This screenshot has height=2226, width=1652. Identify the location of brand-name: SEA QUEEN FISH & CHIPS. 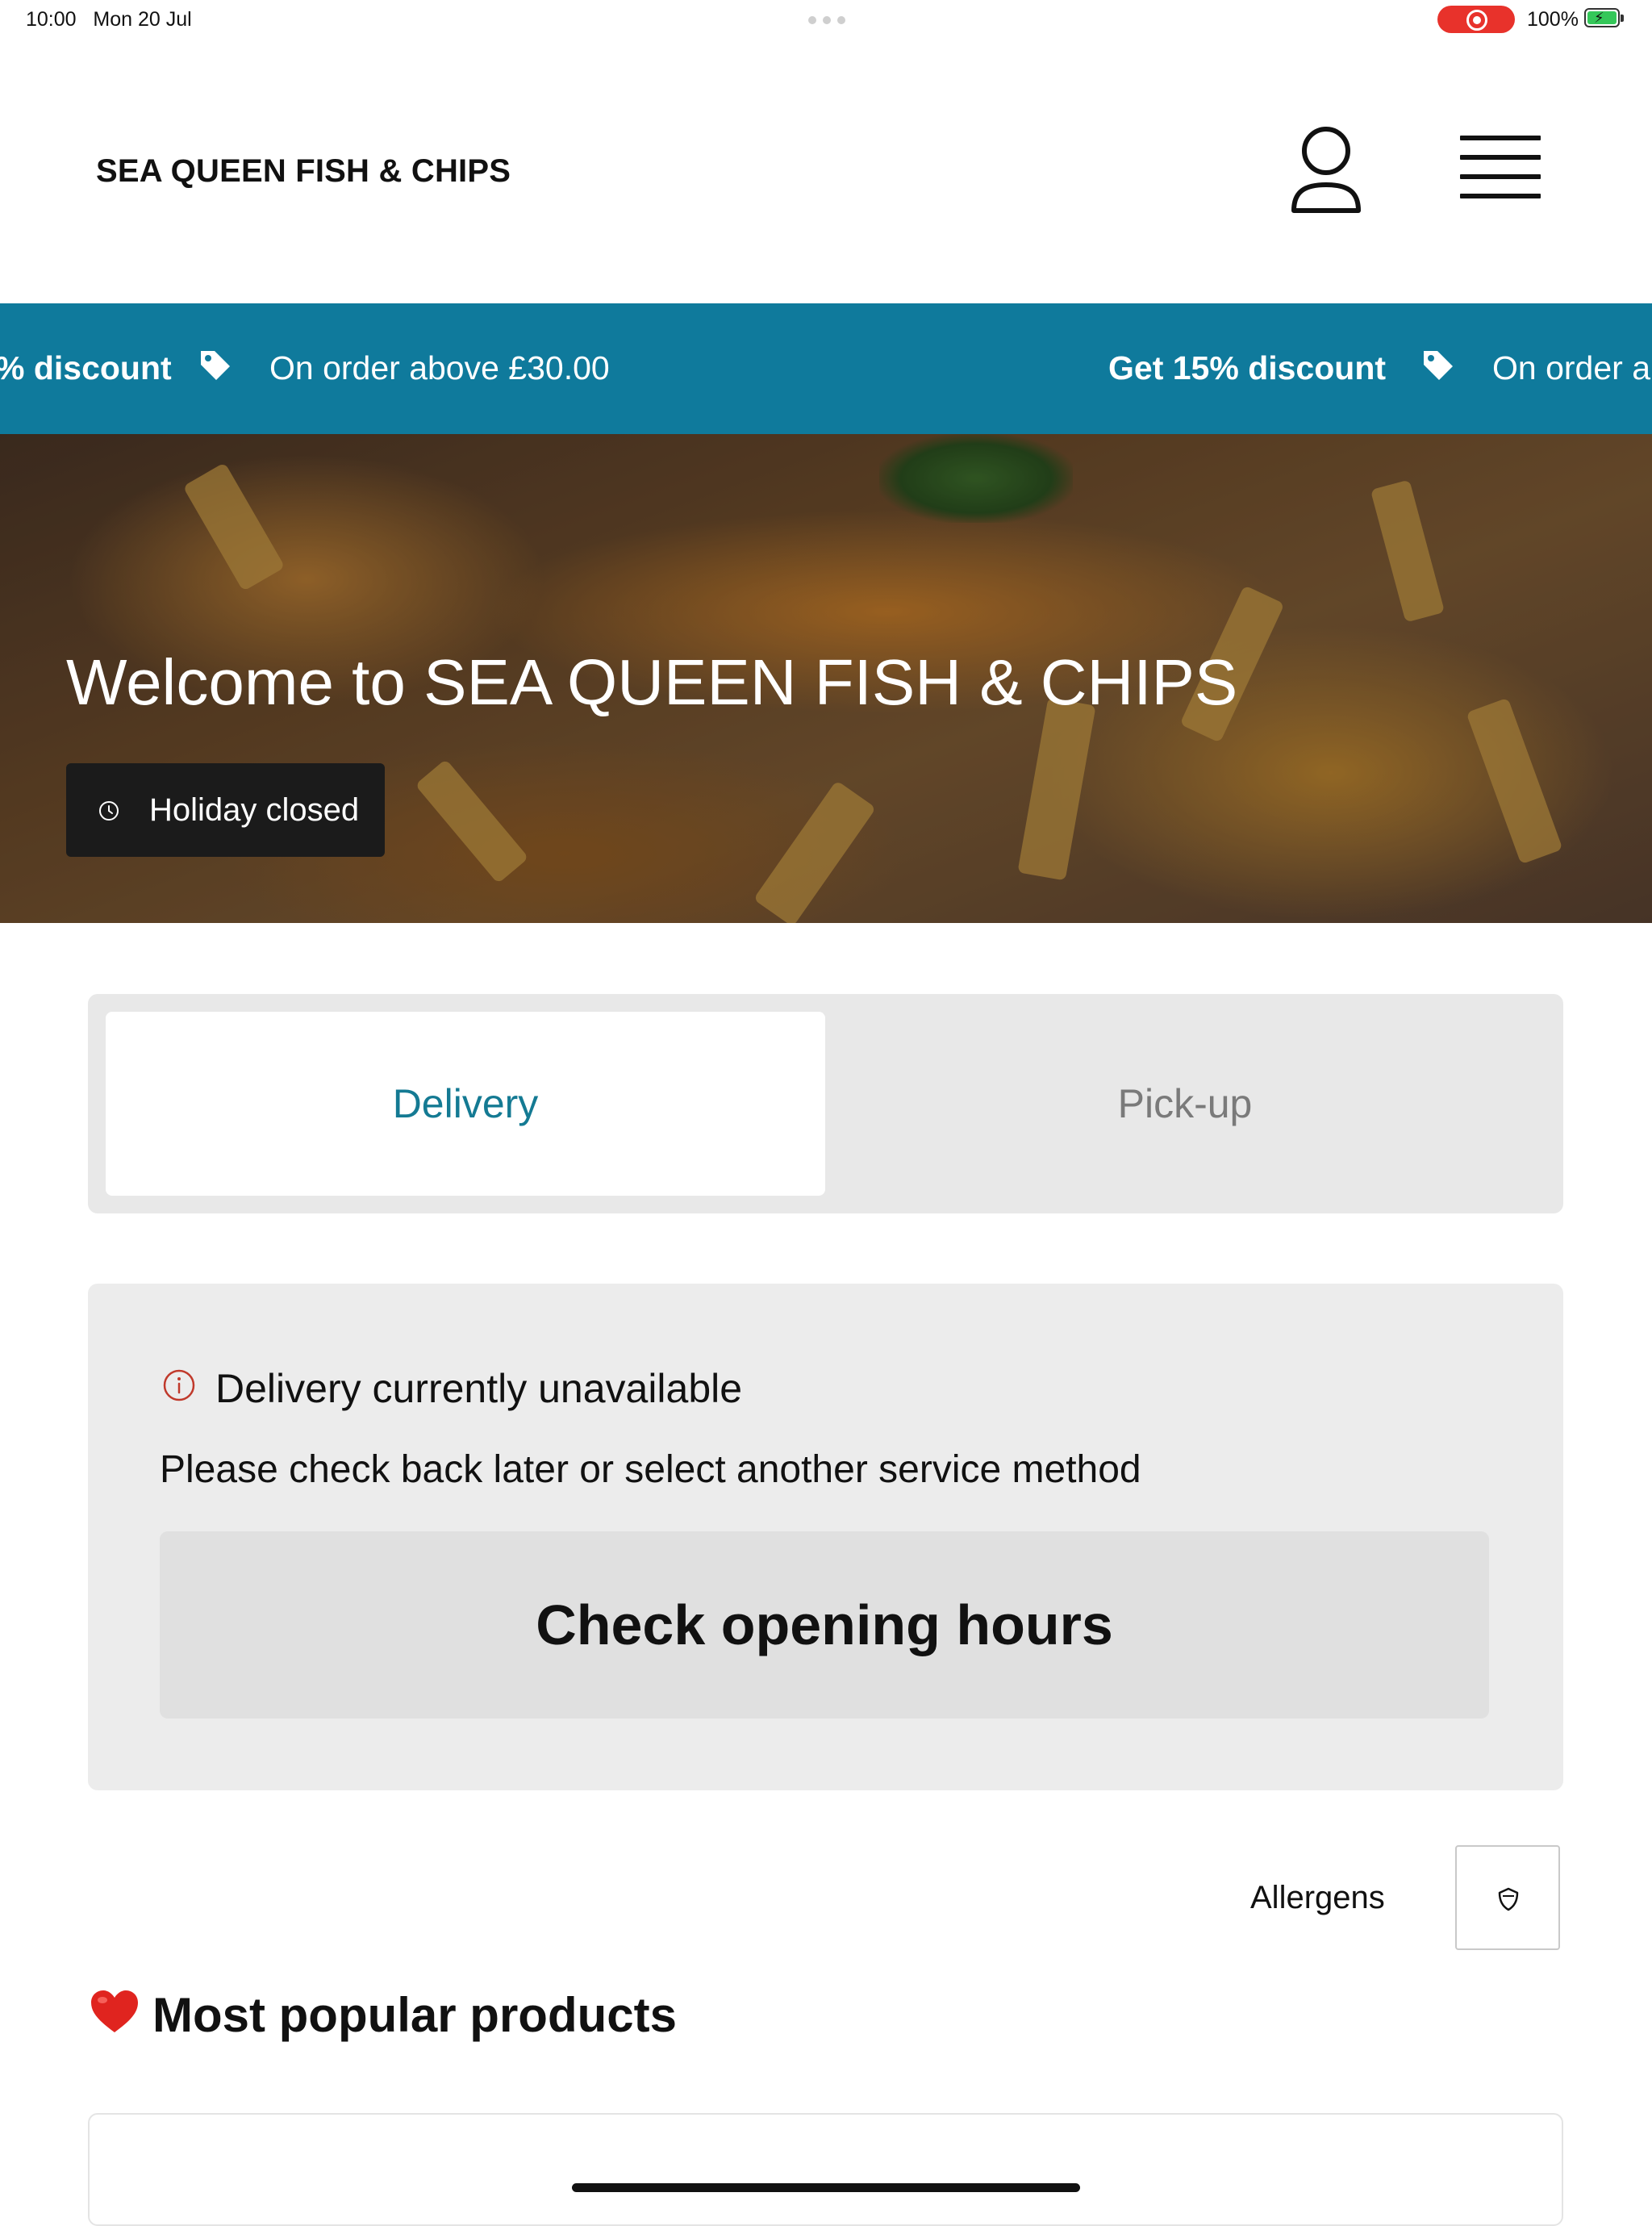
(303, 171).